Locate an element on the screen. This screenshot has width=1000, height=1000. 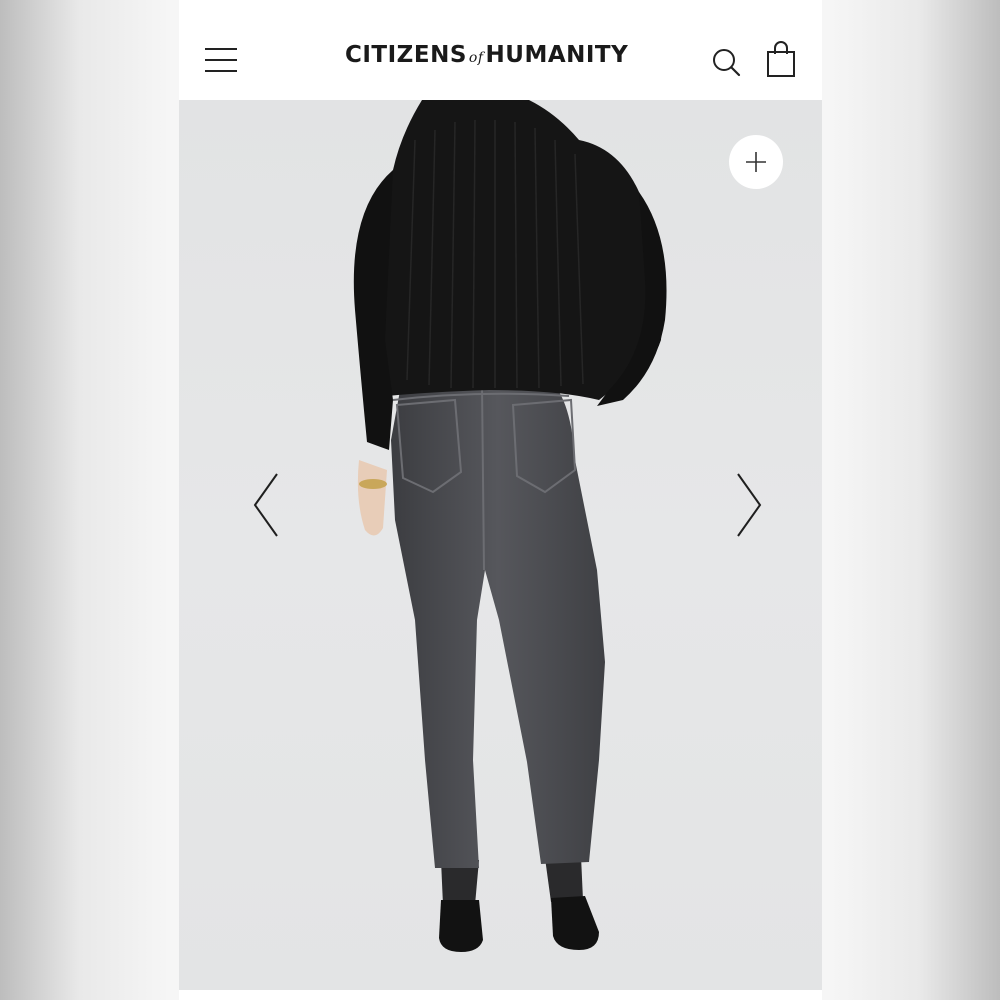
chevron-left-icon is located at coordinates (266, 505).